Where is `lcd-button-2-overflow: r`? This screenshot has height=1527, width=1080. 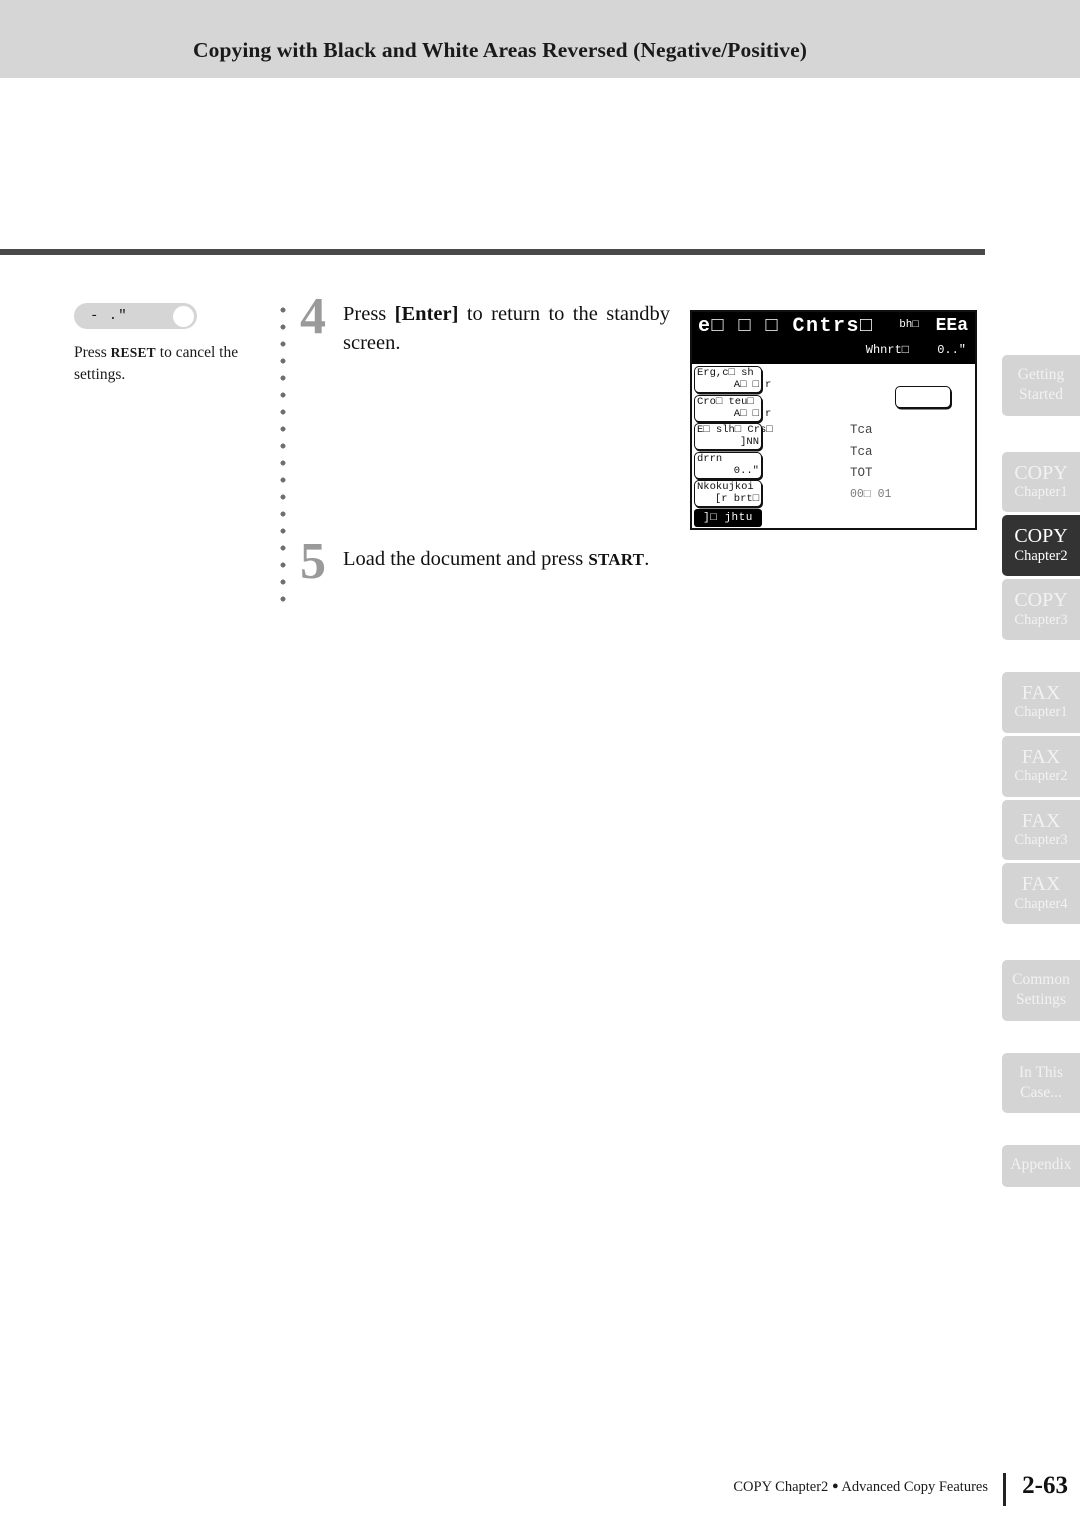 lcd-button-2-overflow: r is located at coordinates (768, 413).